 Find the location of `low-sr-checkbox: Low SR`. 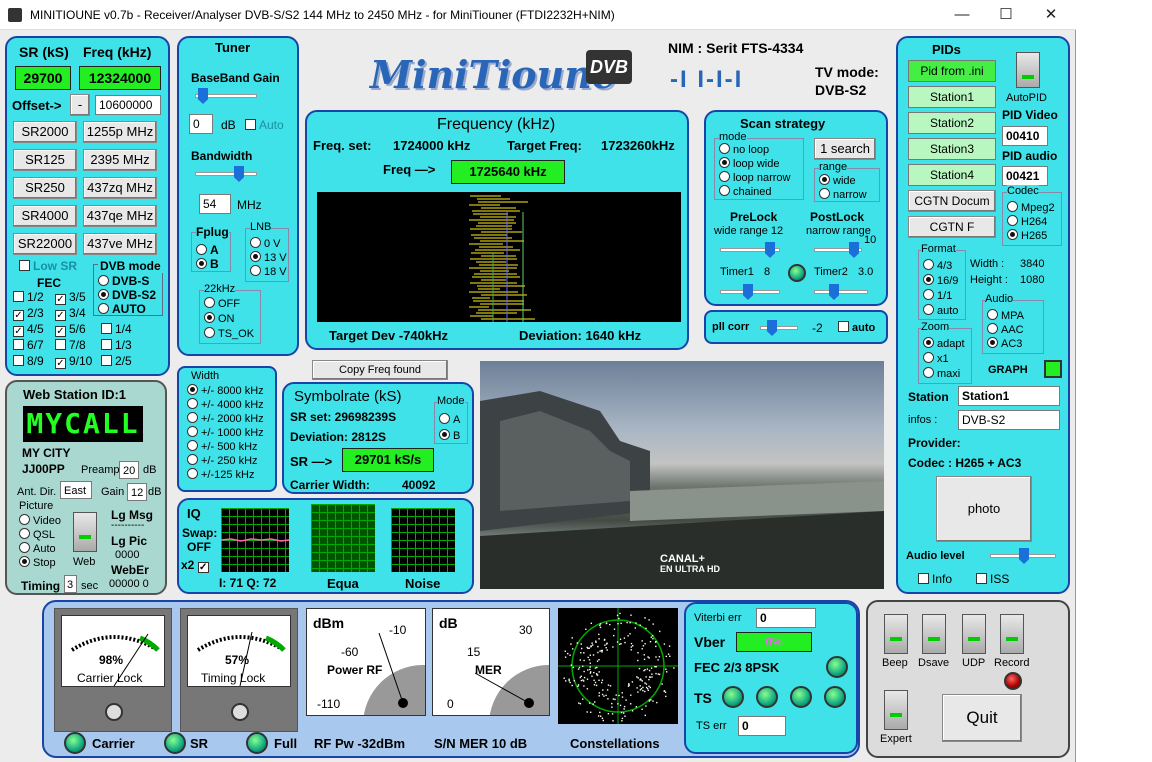

low-sr-checkbox: Low SR is located at coordinates (48, 266).